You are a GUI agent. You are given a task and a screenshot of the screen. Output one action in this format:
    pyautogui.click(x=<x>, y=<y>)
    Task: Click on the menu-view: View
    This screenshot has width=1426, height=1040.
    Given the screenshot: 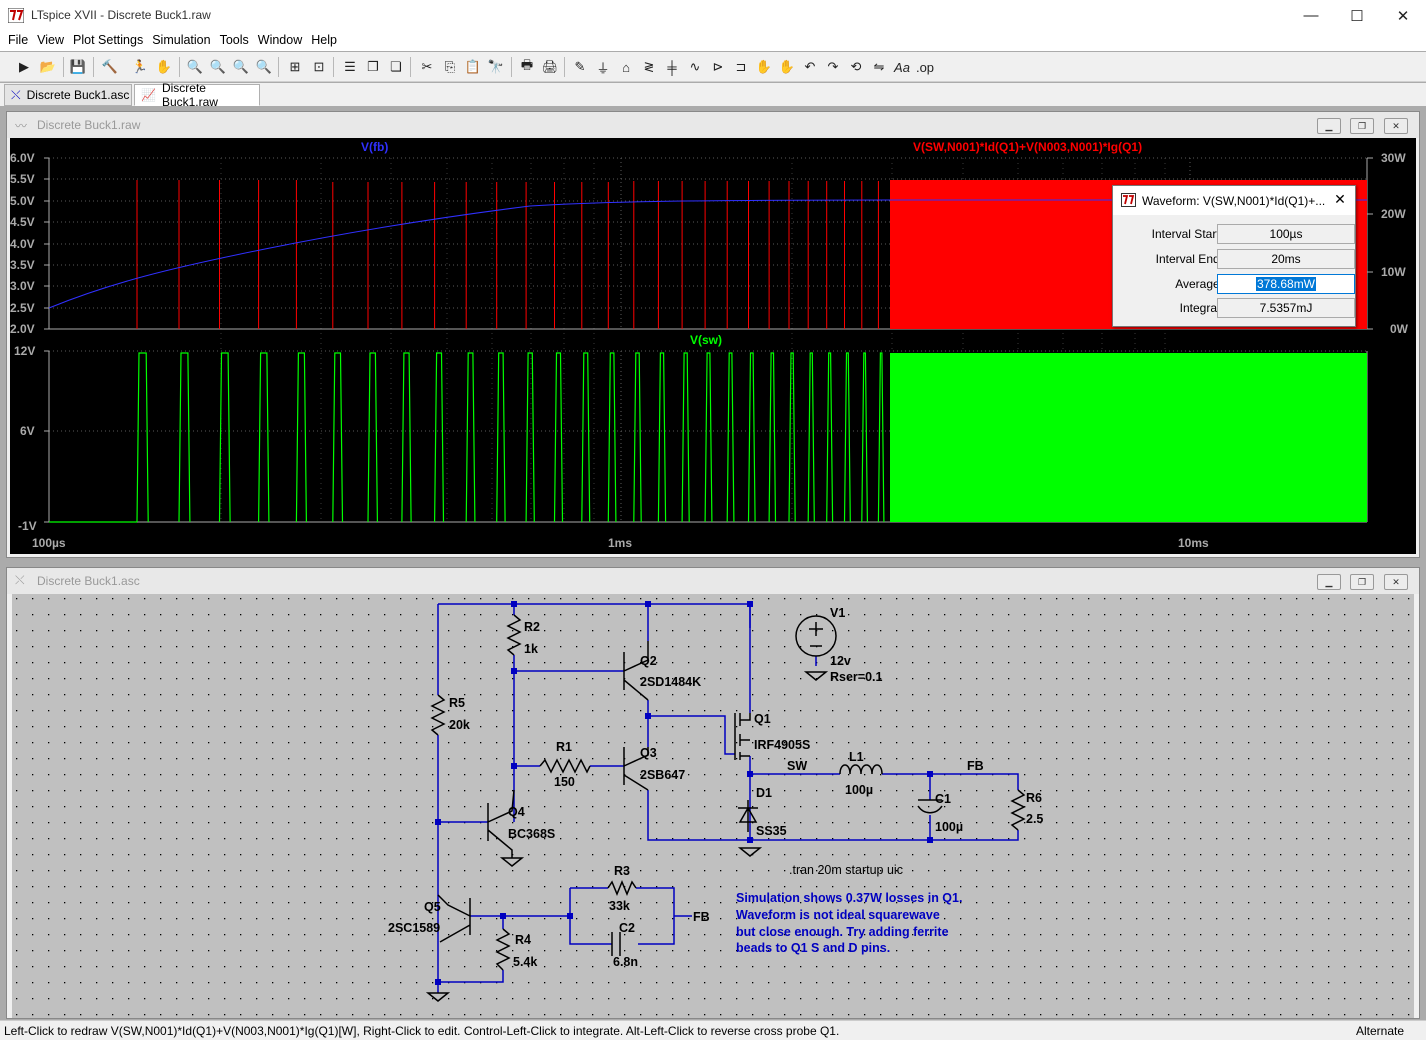 What is the action you would take?
    pyautogui.click(x=51, y=41)
    